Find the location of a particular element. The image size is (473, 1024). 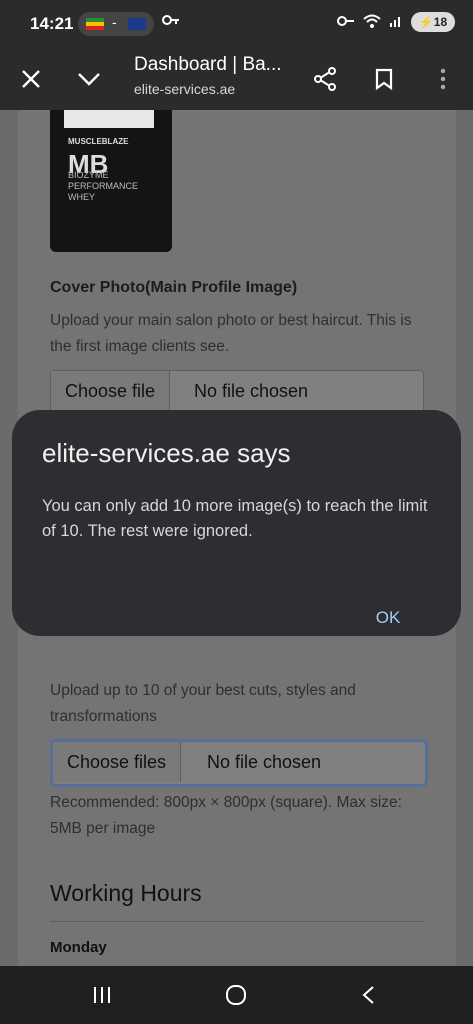

browser-toolbar: Dashboard | Ba... elite-services.ae is located at coordinates (236, 79).